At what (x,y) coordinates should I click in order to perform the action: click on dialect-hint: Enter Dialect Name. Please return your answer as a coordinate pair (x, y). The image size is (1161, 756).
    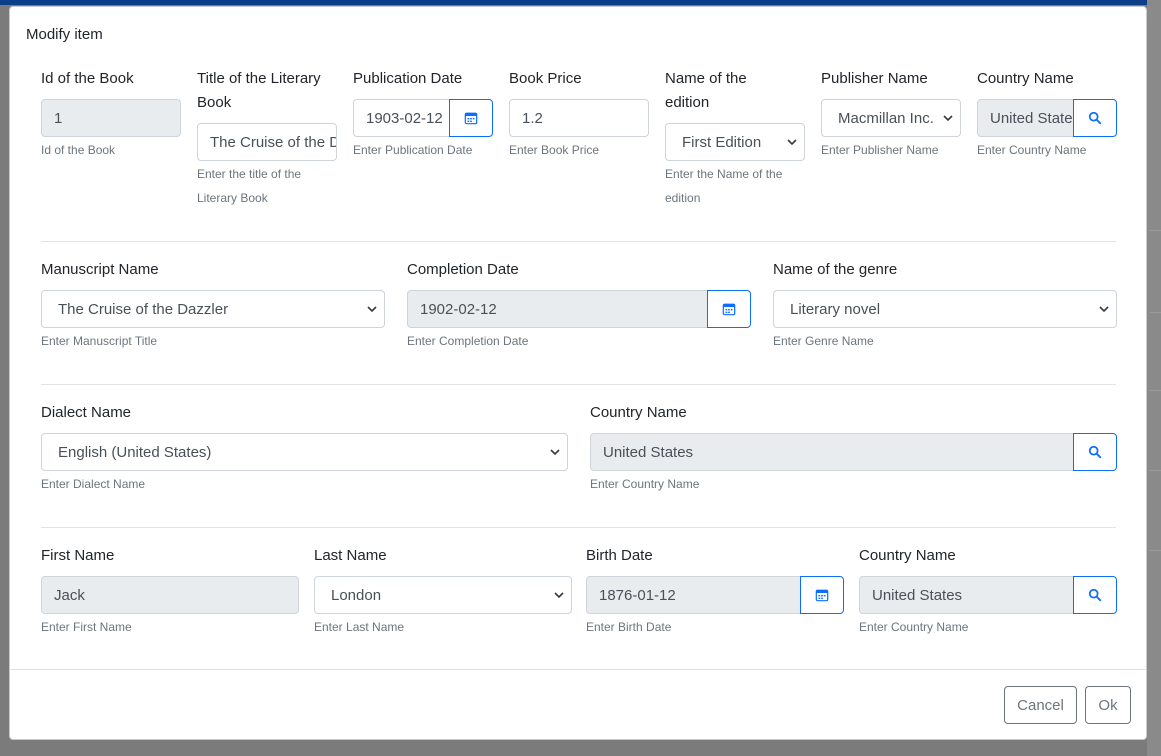
    Looking at the image, I should click on (93, 484).